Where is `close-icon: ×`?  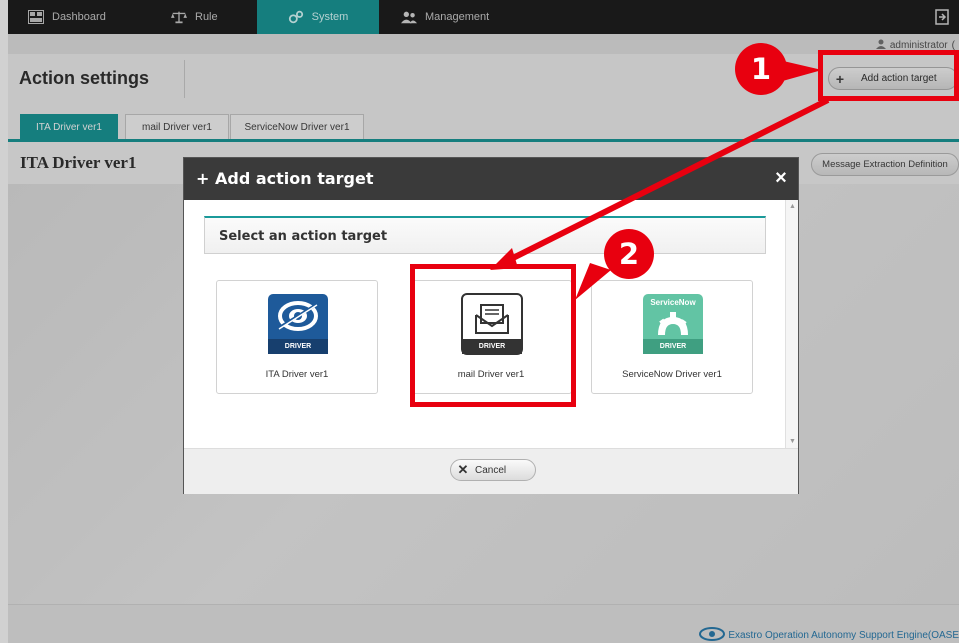 close-icon: × is located at coordinates (781, 178).